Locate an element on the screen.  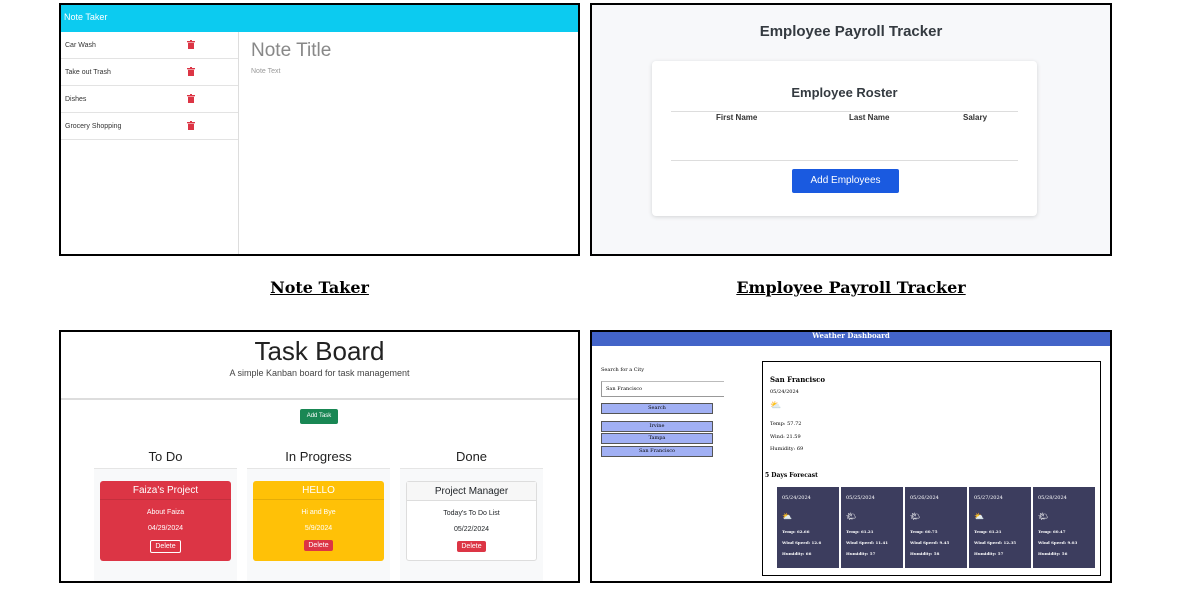
forecast-wind: Wind Speed: 9.03 is located at coordinates (1058, 542).